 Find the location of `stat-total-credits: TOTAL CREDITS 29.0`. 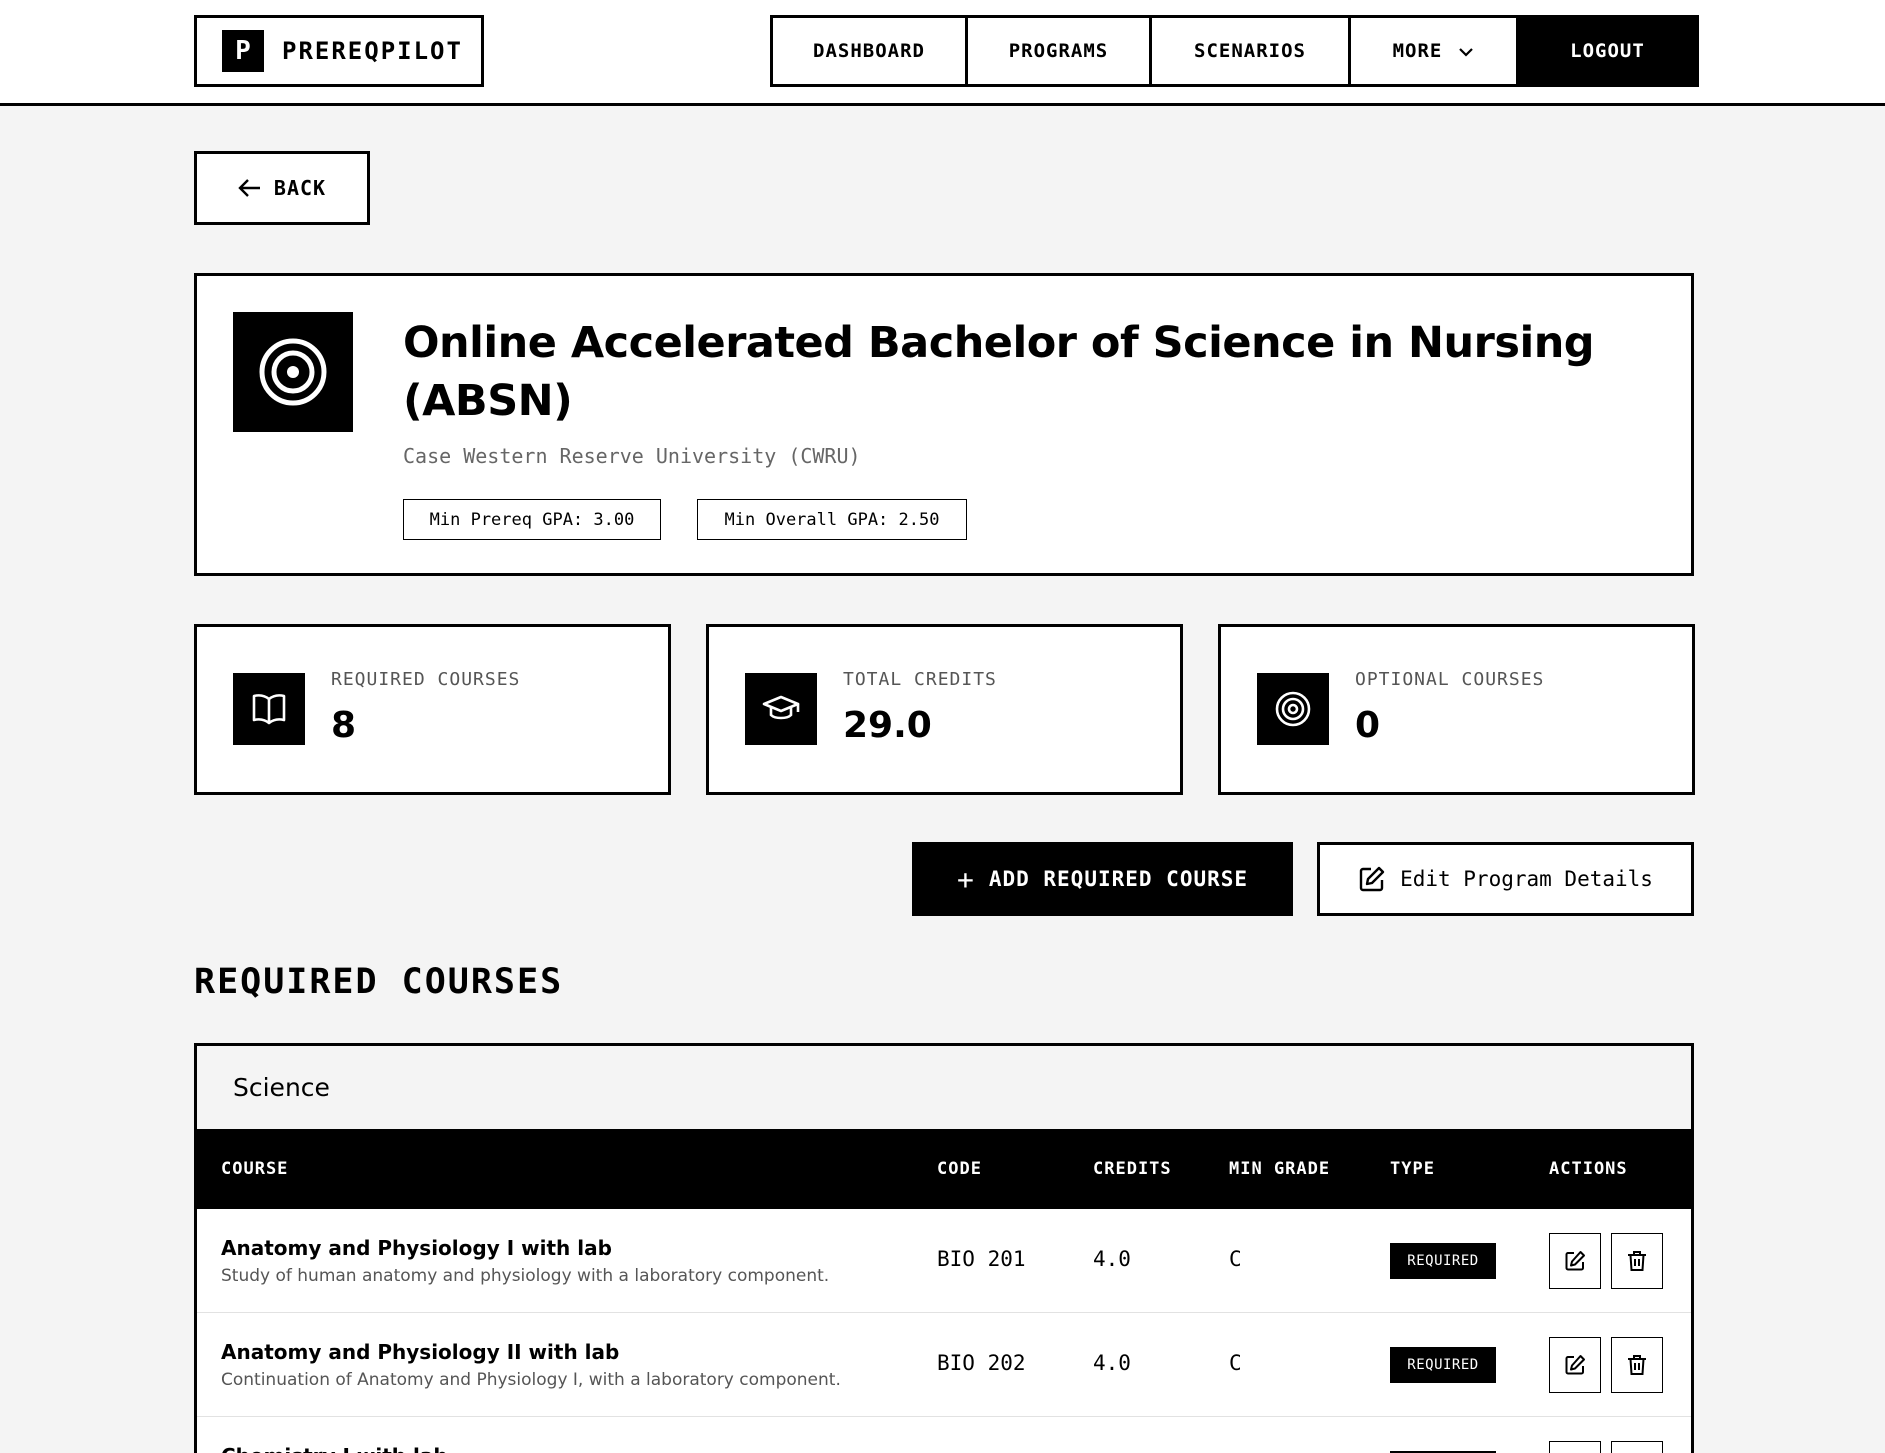

stat-total-credits: TOTAL CREDITS 29.0 is located at coordinates (944, 709).